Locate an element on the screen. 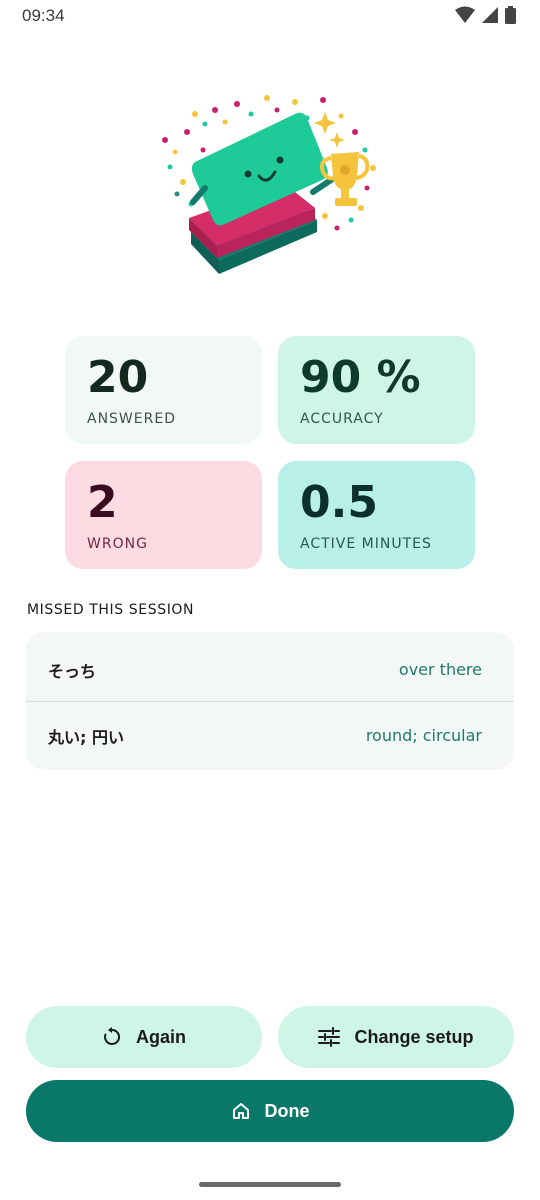 This screenshot has width=540, height=1200. done-button: Done is located at coordinates (270, 1111).